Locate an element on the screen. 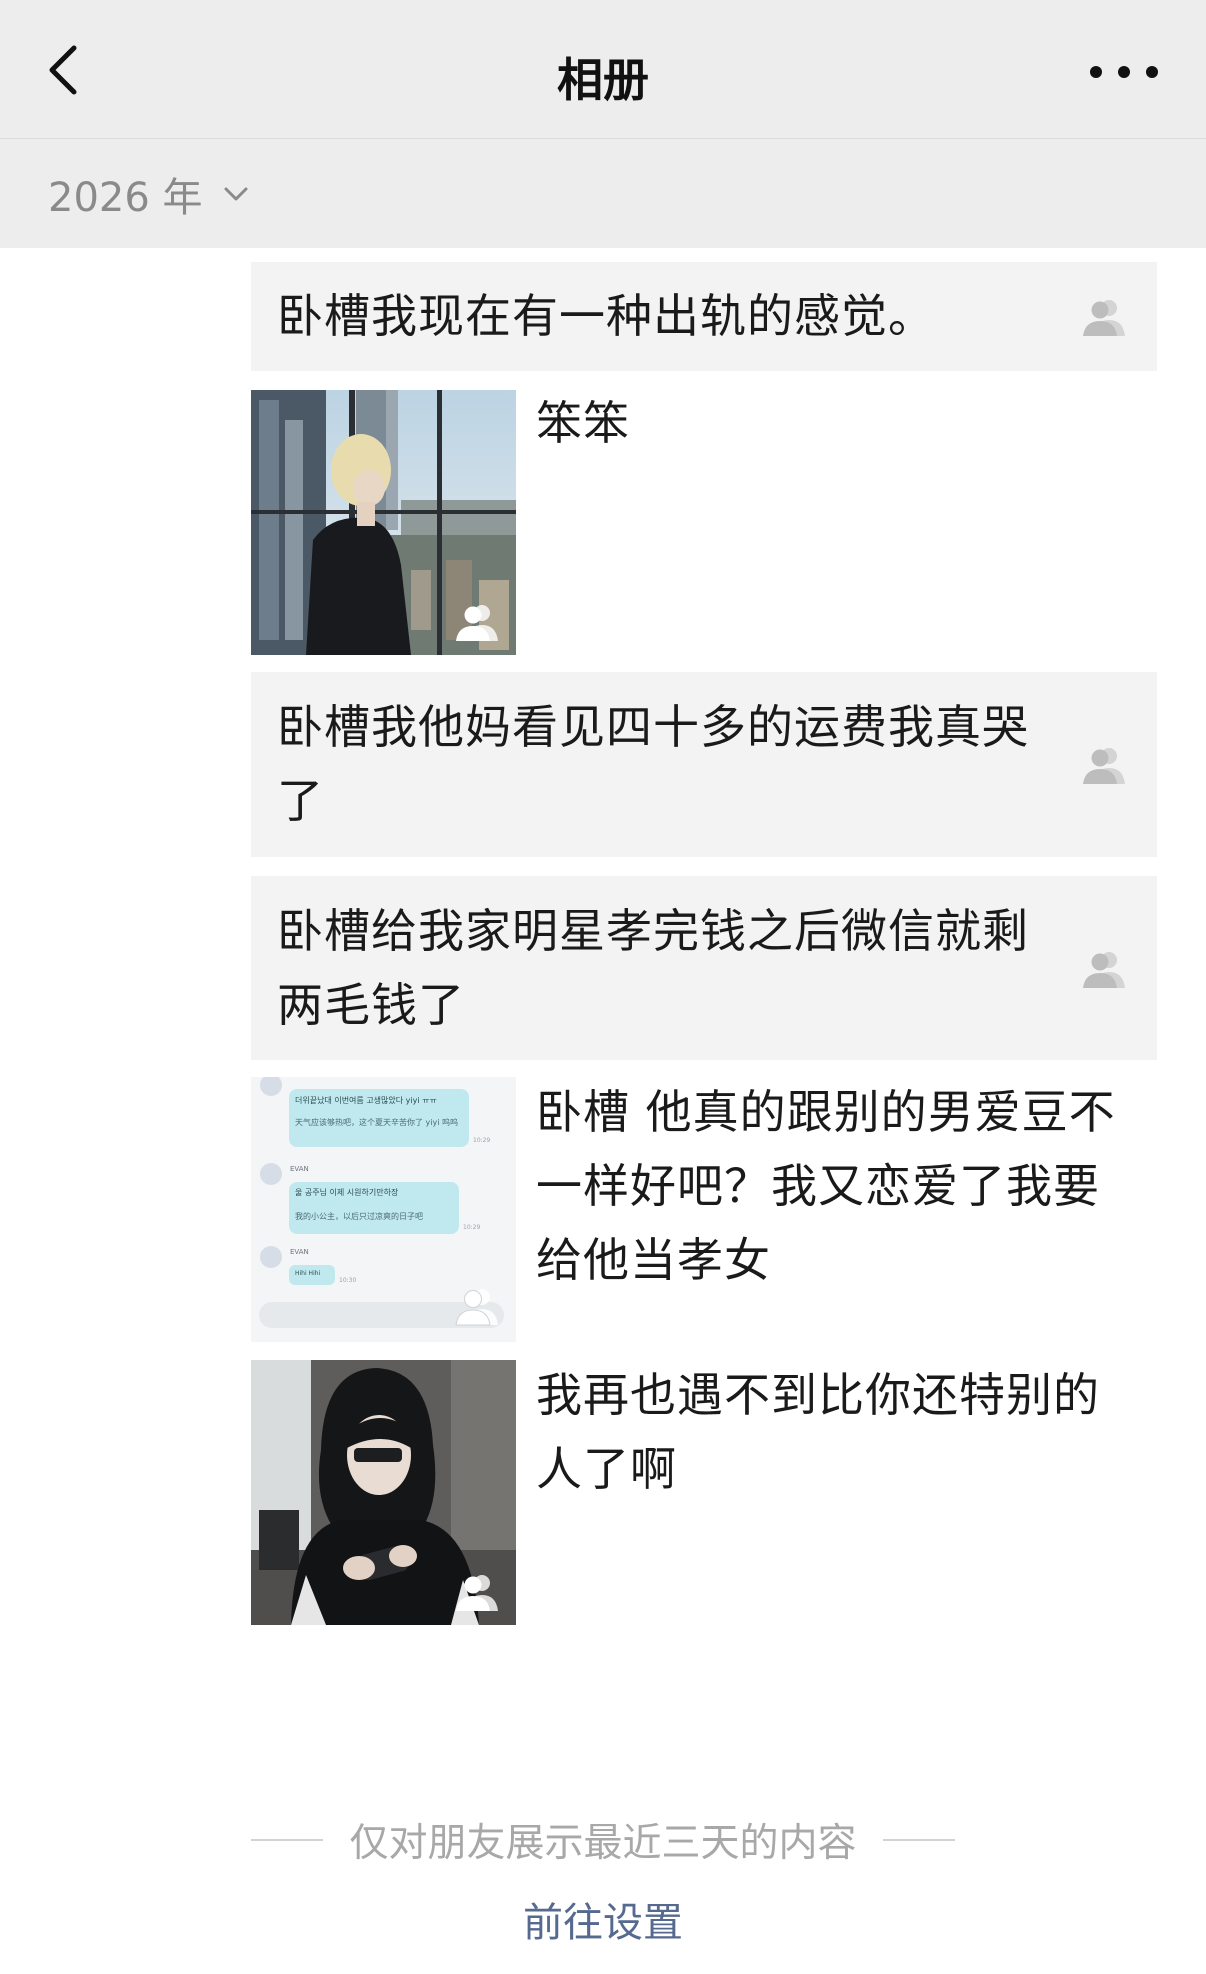  visibility-notice-text: 仅对朋友展示最近三天的内容 is located at coordinates (603, 1843).